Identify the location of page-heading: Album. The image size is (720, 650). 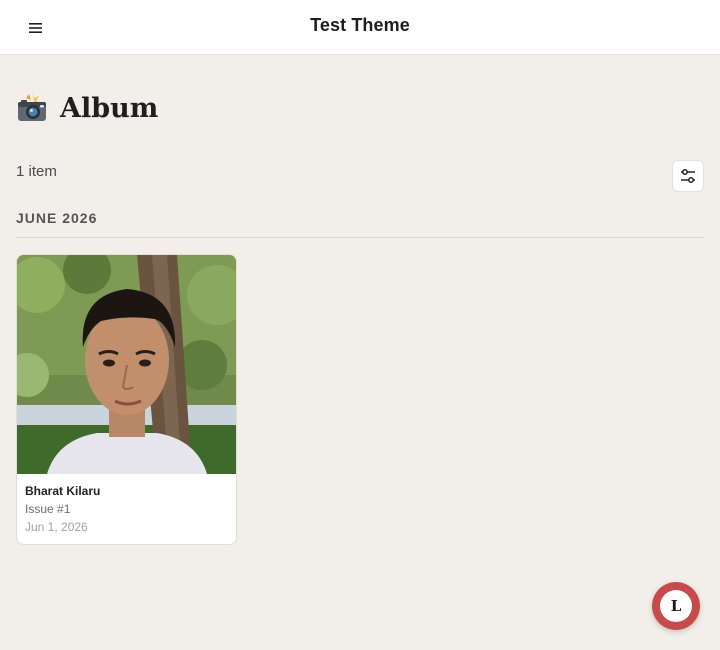
(87, 108).